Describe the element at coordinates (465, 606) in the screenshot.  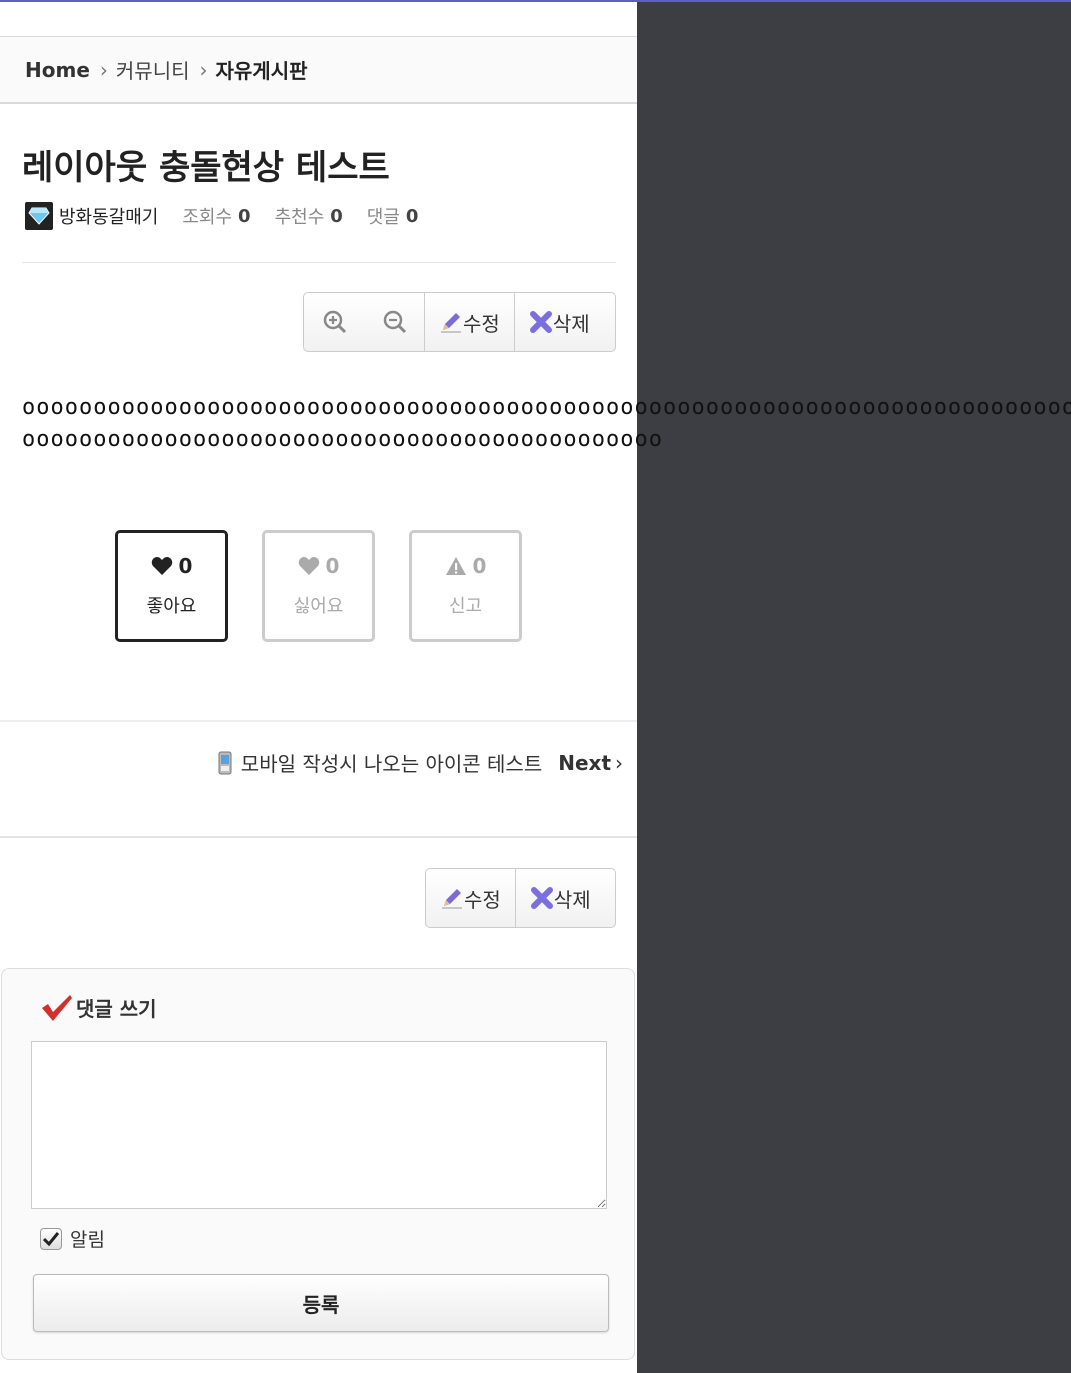
I see `report-label: 신고` at that location.